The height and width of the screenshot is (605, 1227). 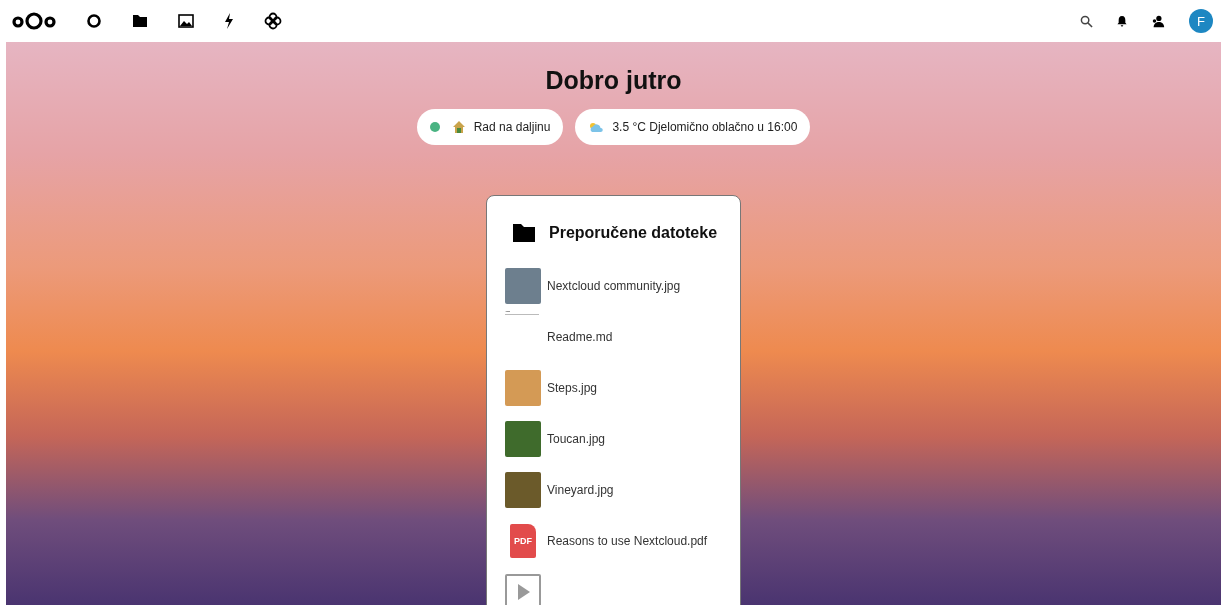 I want to click on house-icon, so click(x=458, y=127).